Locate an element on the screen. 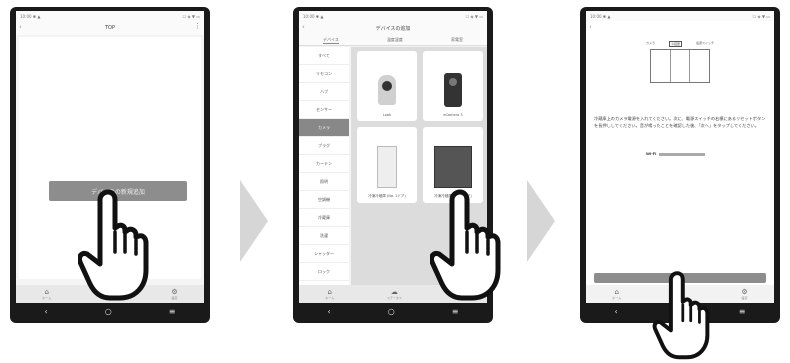 The width and height of the screenshot is (790, 363). tab-temp-humidity: 温度湿度 is located at coordinates (395, 40).